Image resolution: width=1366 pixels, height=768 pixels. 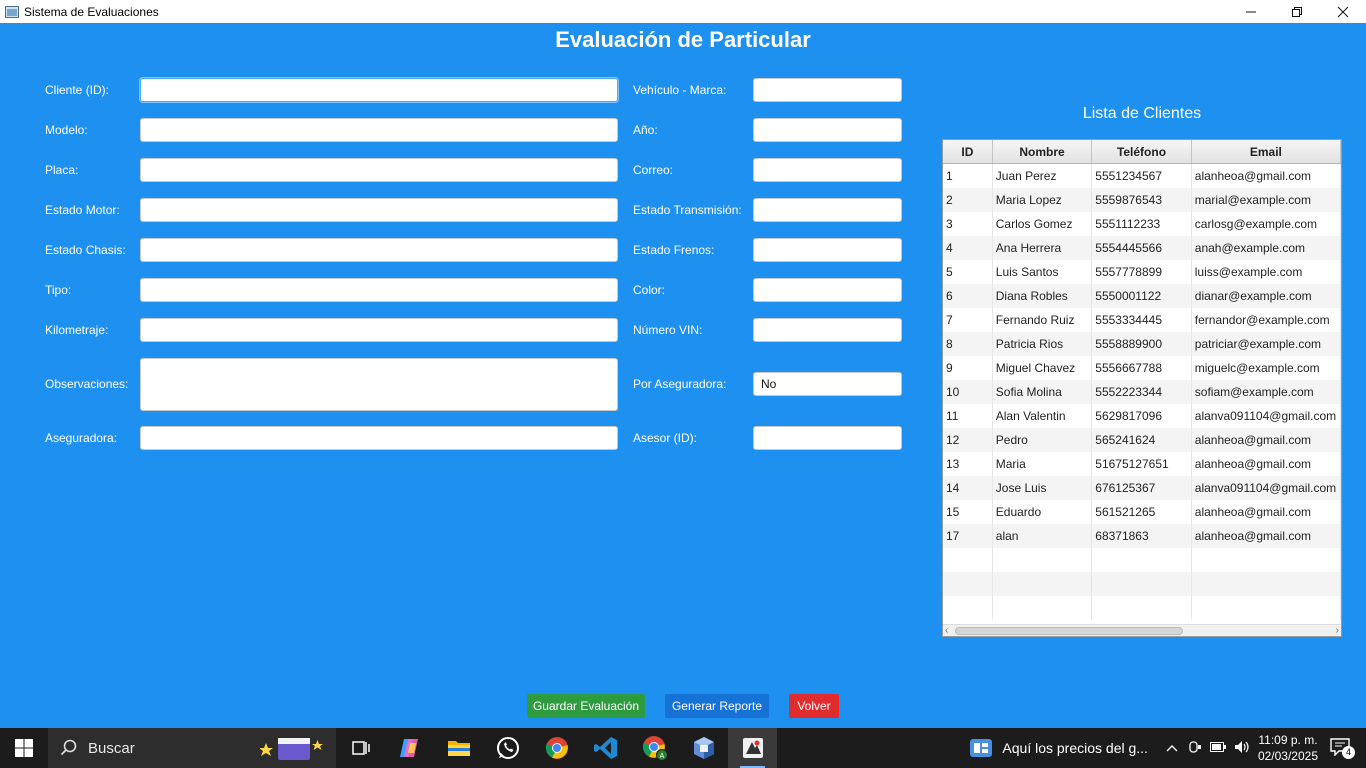 I want to click on estado-transmision-input, so click(x=827, y=210).